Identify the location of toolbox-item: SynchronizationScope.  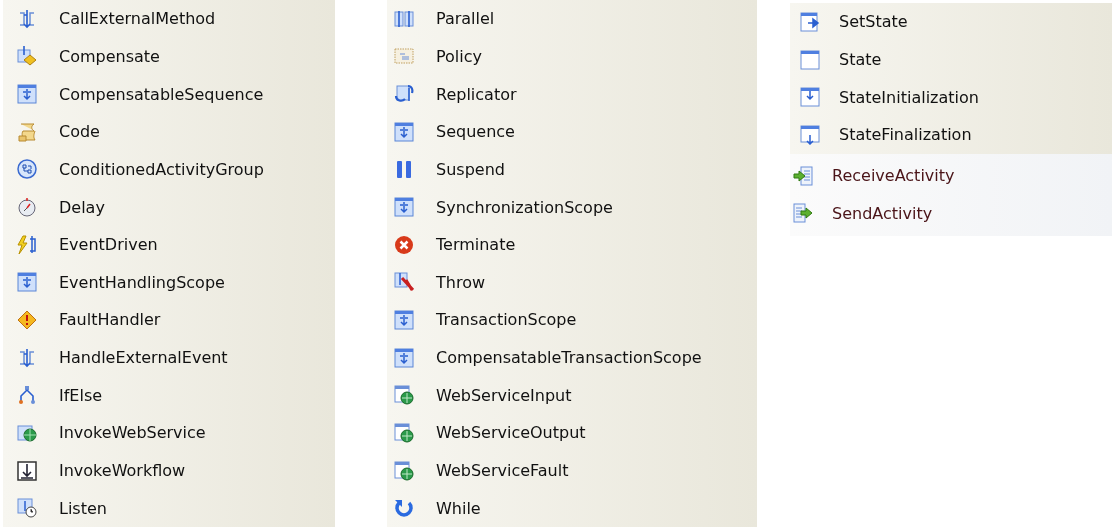
(524, 207).